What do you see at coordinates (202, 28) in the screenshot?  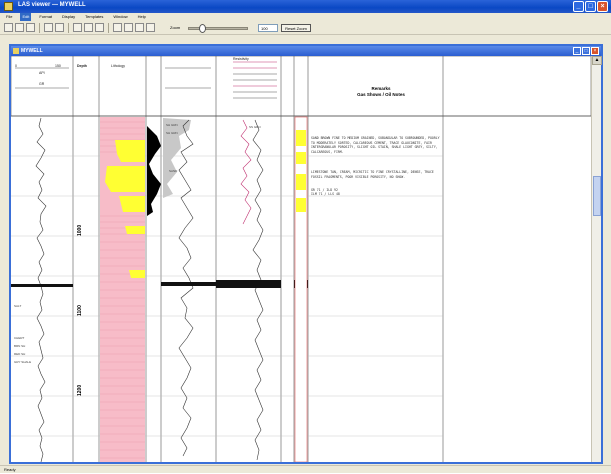 I see `zoom-slider-thumb` at bounding box center [202, 28].